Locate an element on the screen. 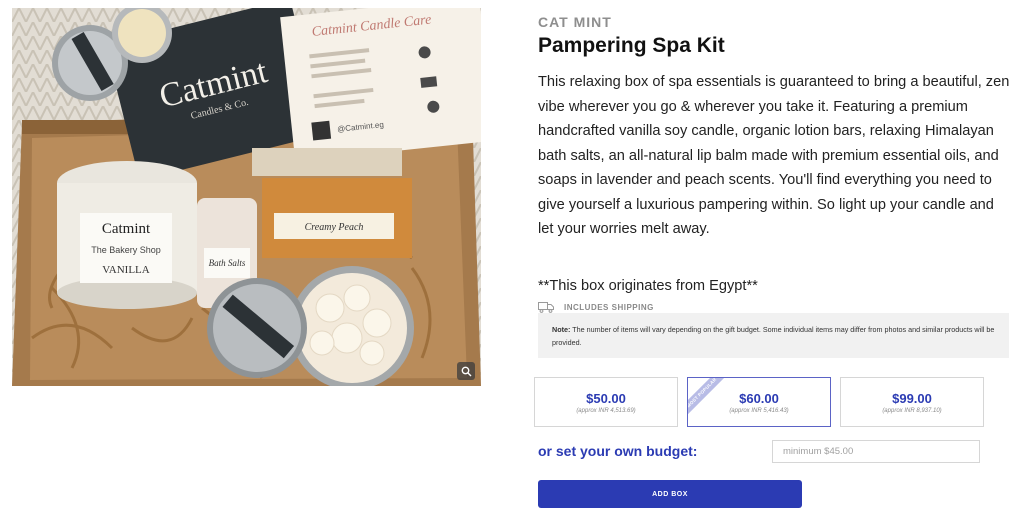 The width and height of the screenshot is (1024, 514). candle-label-brand: Catmint is located at coordinates (126, 229).